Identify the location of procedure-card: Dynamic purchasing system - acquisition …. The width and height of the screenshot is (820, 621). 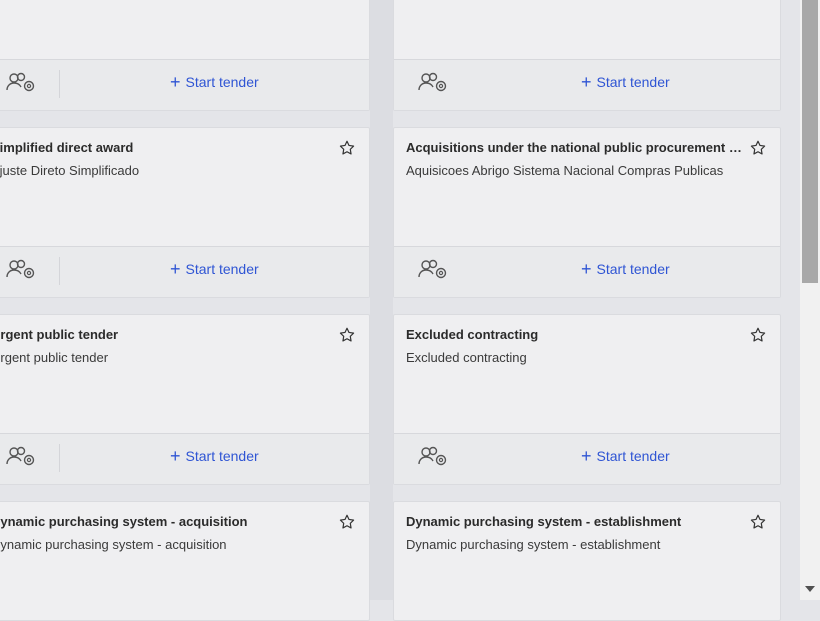
(185, 561).